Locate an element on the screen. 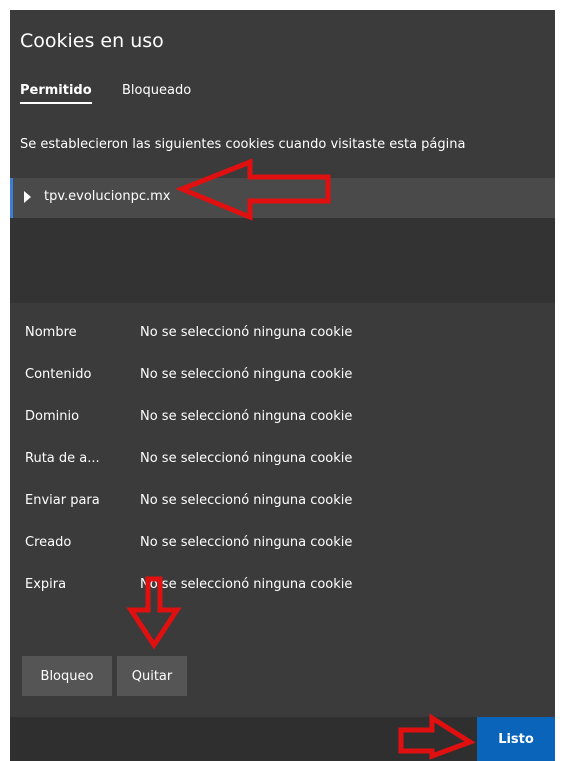 The height and width of the screenshot is (761, 563). remove-button: Quitar is located at coordinates (152, 676).